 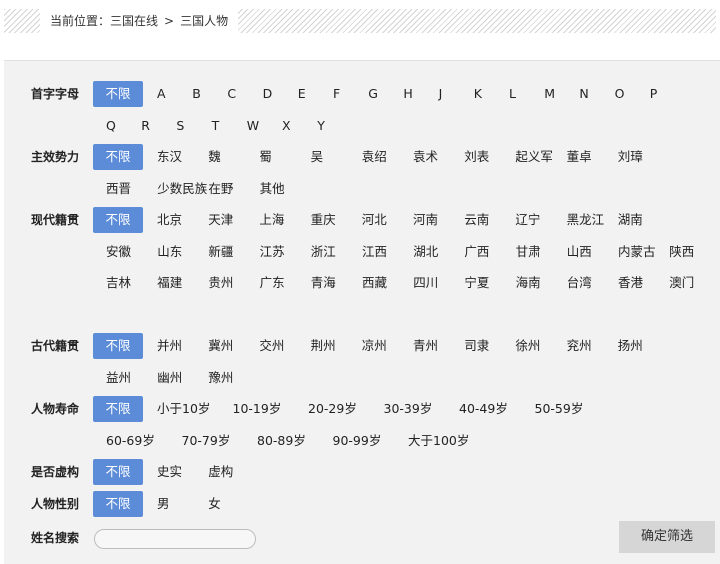 What do you see at coordinates (257, 409) in the screenshot?
I see `filter-option: 10-19岁` at bounding box center [257, 409].